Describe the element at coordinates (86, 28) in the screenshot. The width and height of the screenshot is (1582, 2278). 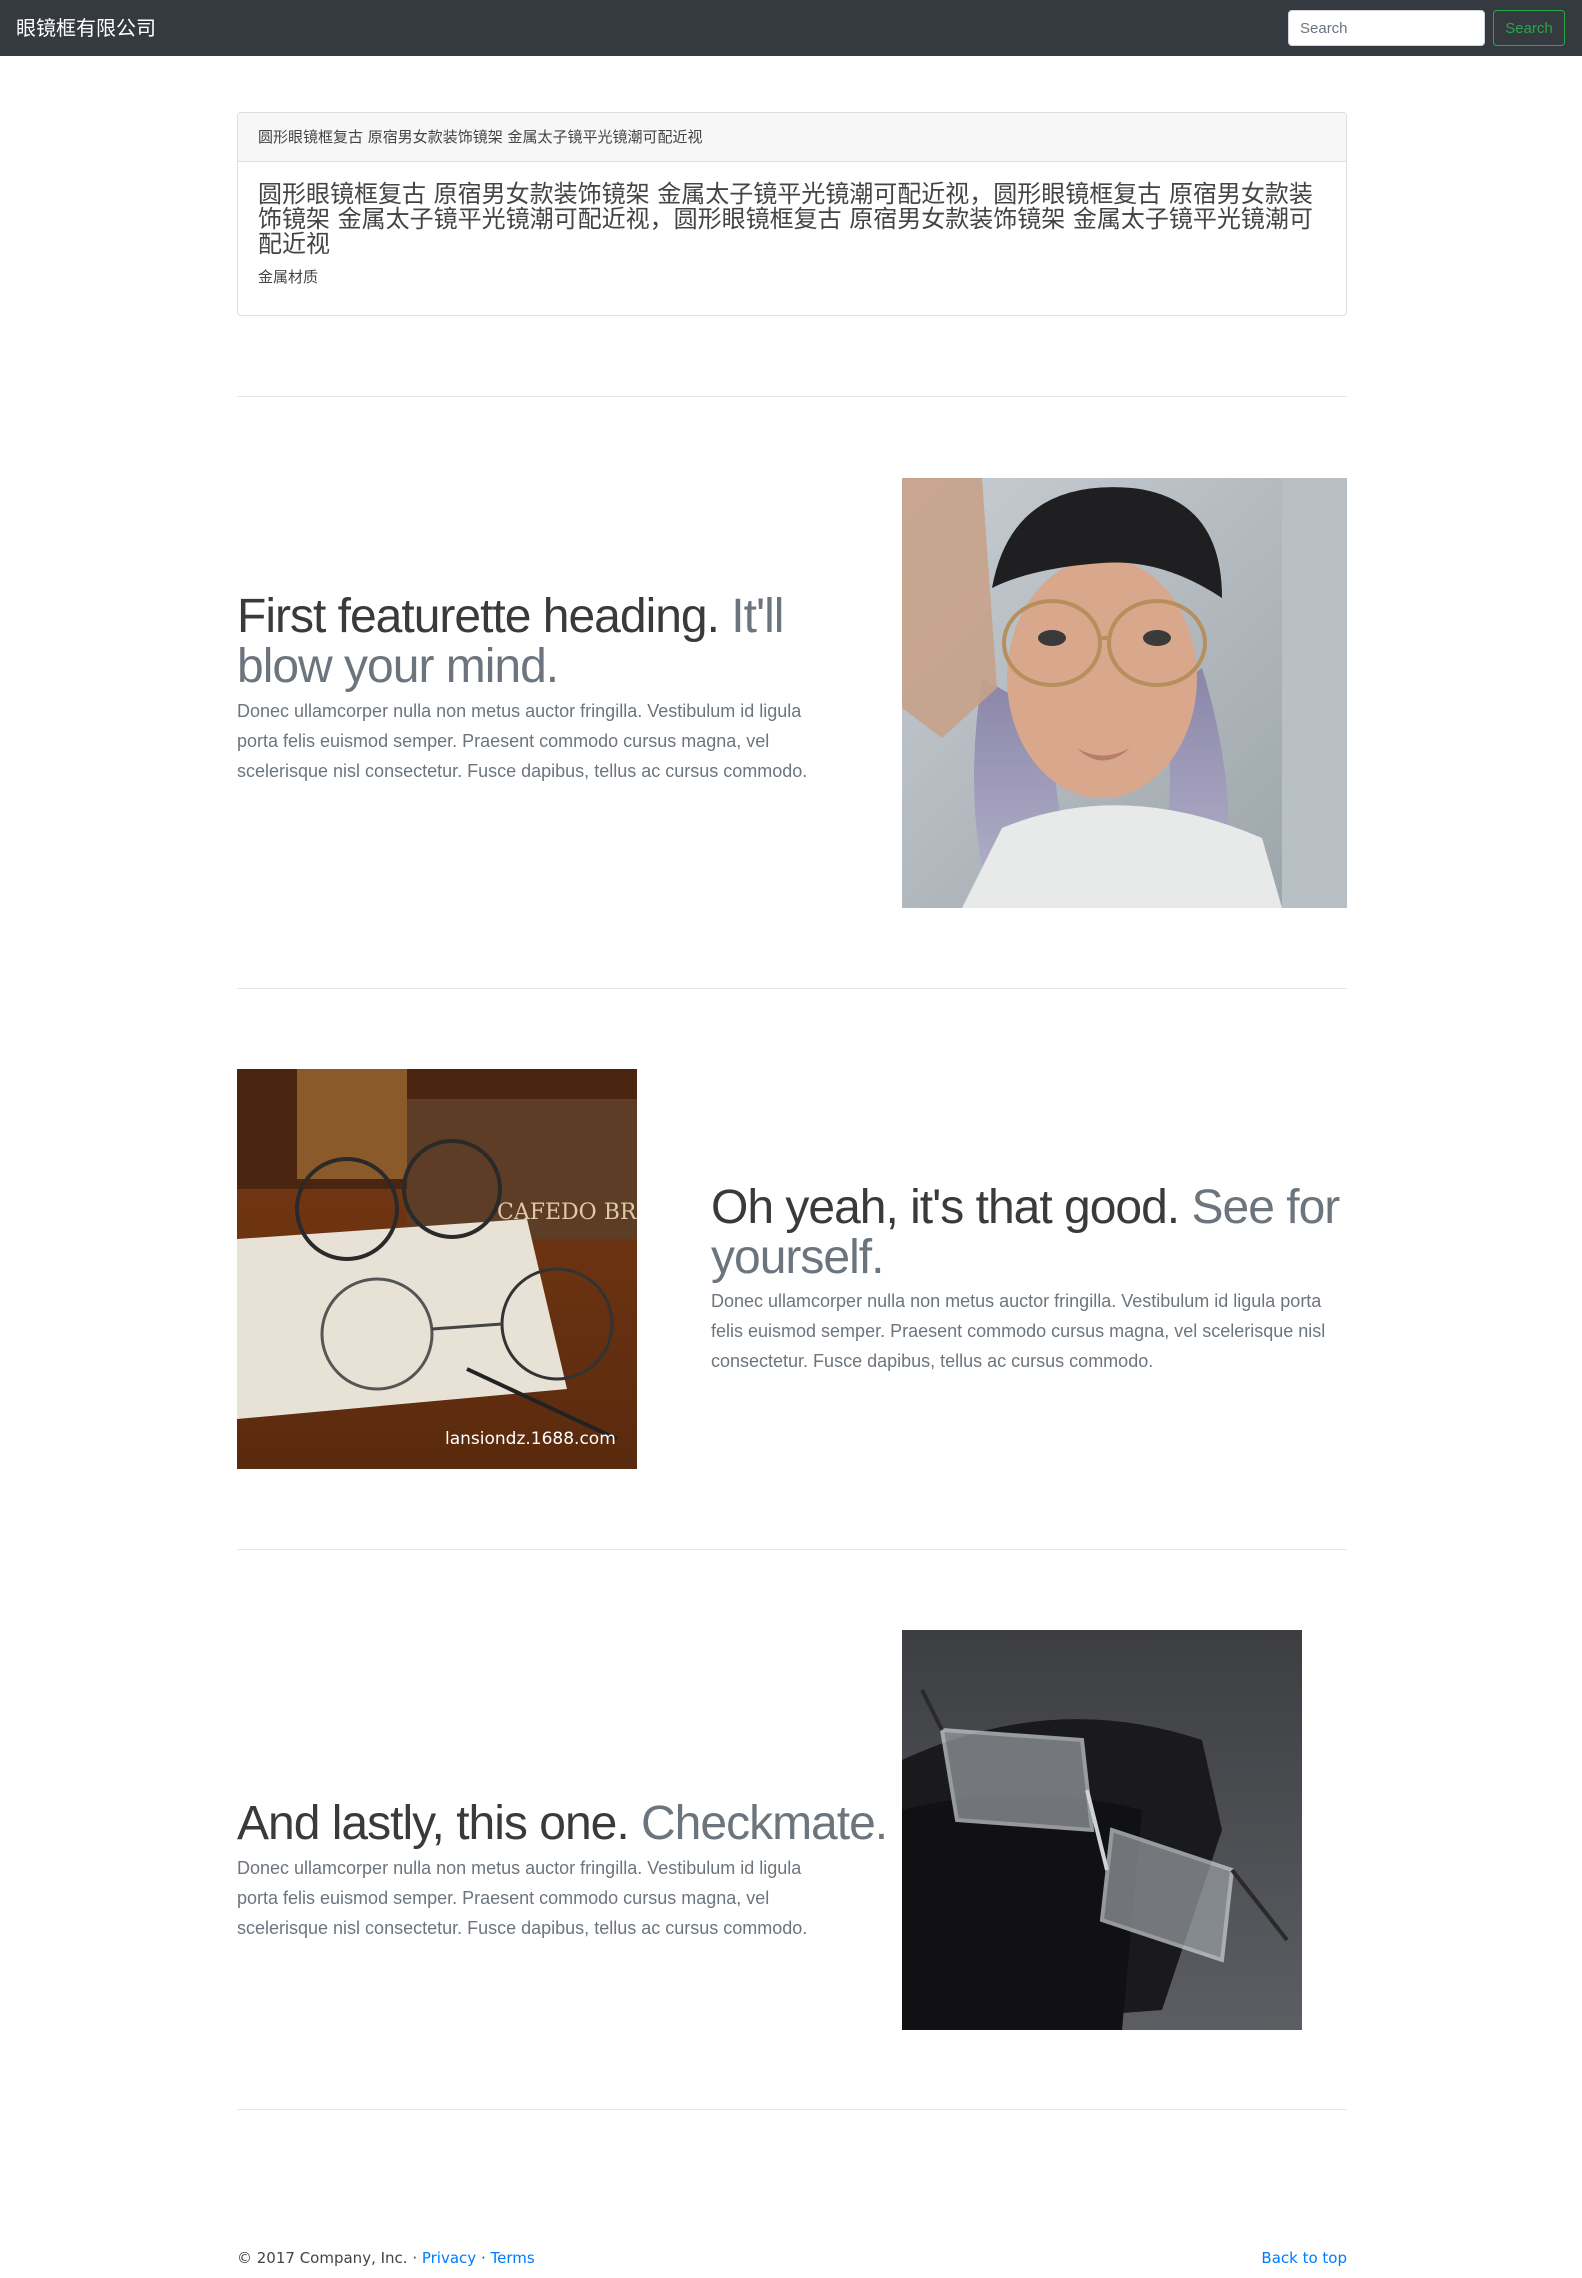
I see `brand-logo: 眼镜框有限公司` at that location.